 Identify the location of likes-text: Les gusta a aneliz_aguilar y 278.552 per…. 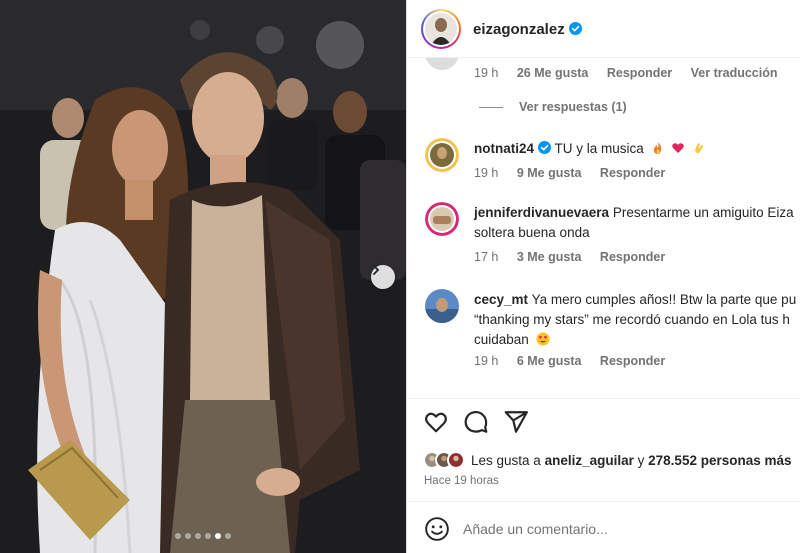
(631, 460).